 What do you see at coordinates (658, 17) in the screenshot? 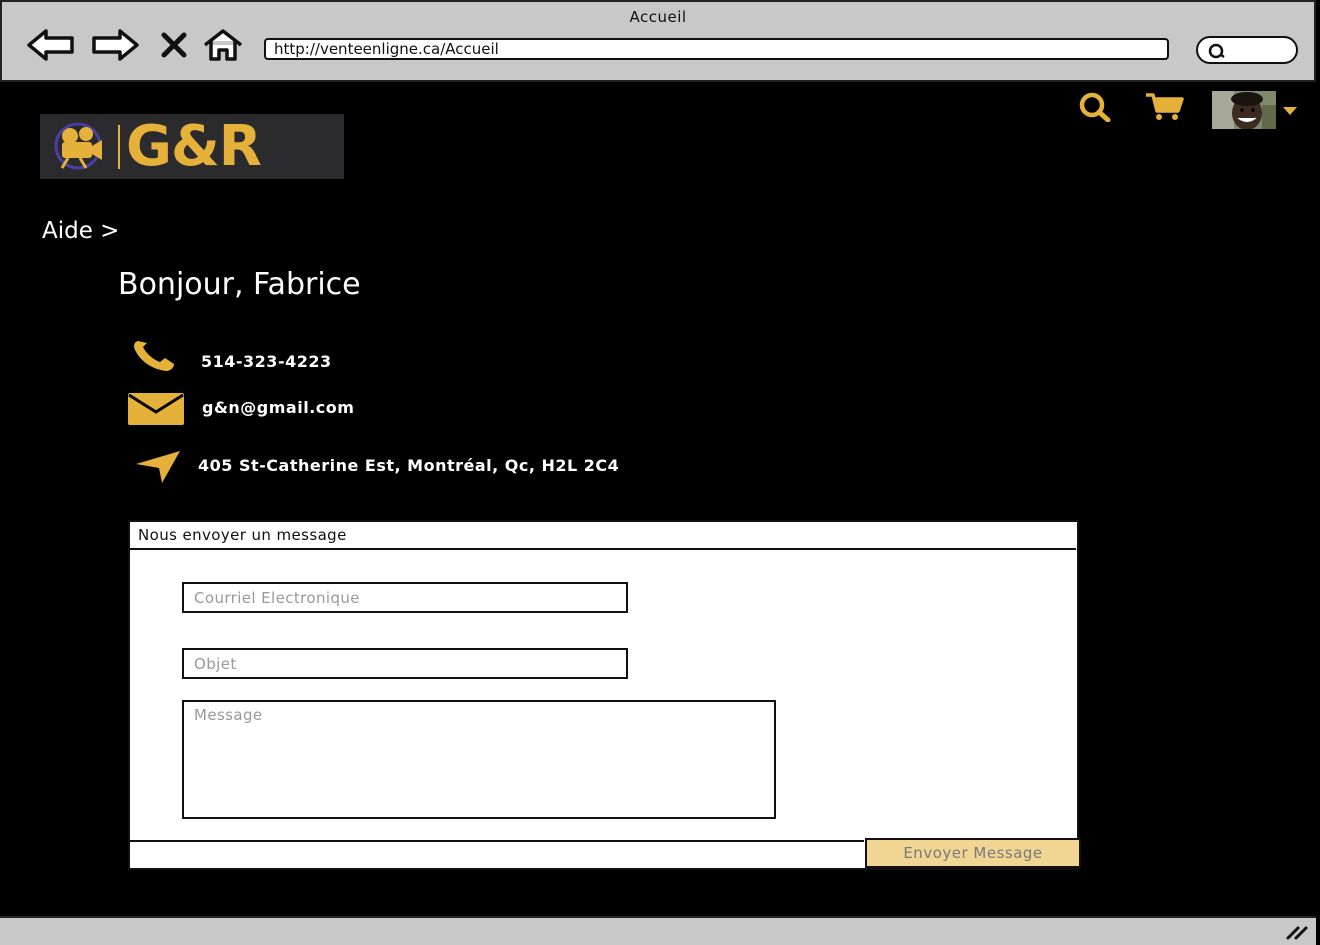
I see `window-title: Accueil` at bounding box center [658, 17].